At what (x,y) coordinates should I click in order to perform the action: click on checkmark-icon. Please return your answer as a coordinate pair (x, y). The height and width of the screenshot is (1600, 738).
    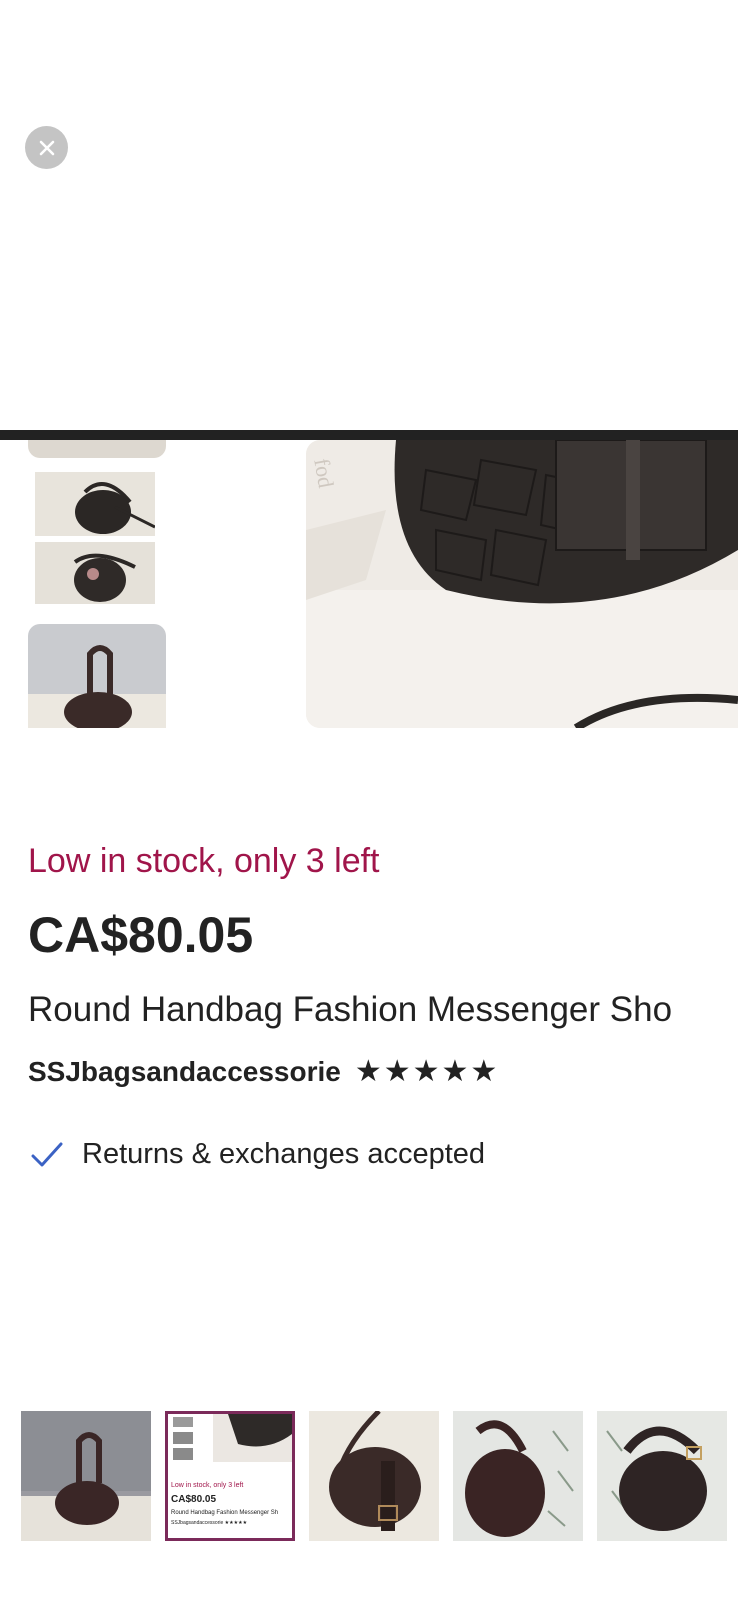
    Looking at the image, I should click on (47, 1154).